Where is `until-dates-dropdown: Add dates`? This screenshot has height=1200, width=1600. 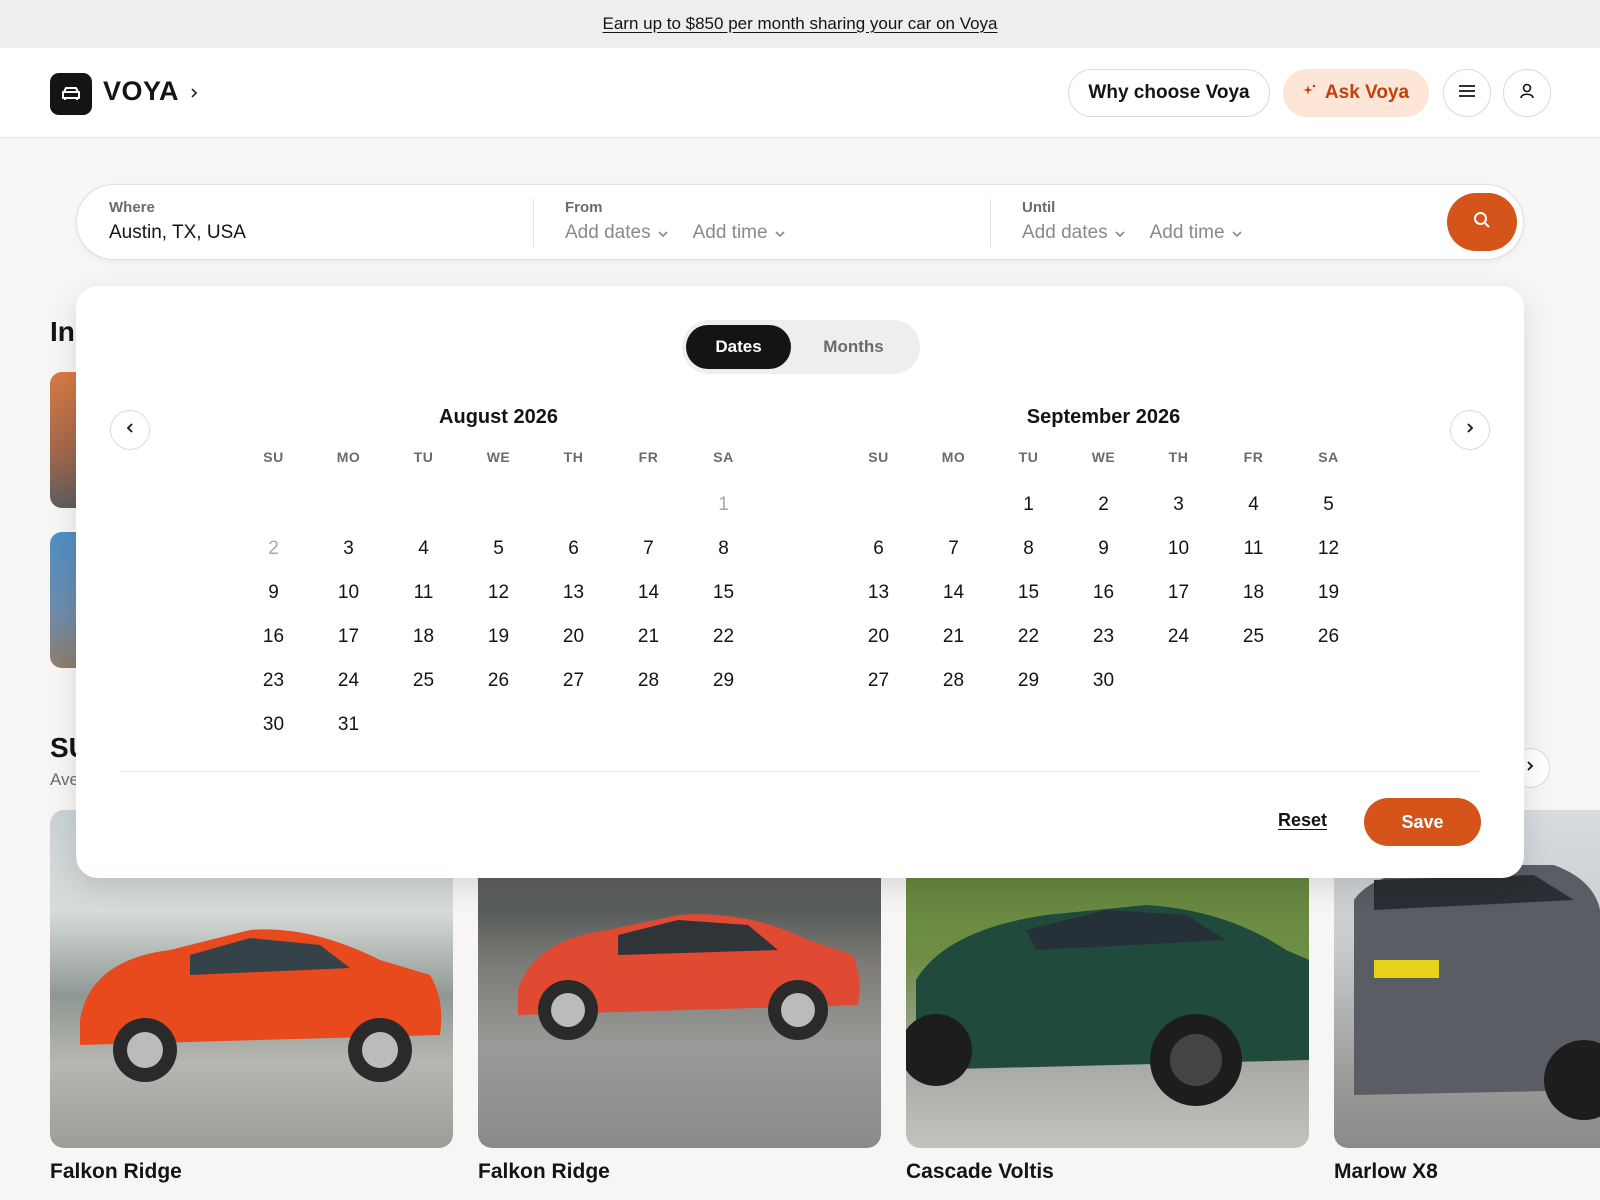
until-dates-dropdown: Add dates is located at coordinates (1074, 233).